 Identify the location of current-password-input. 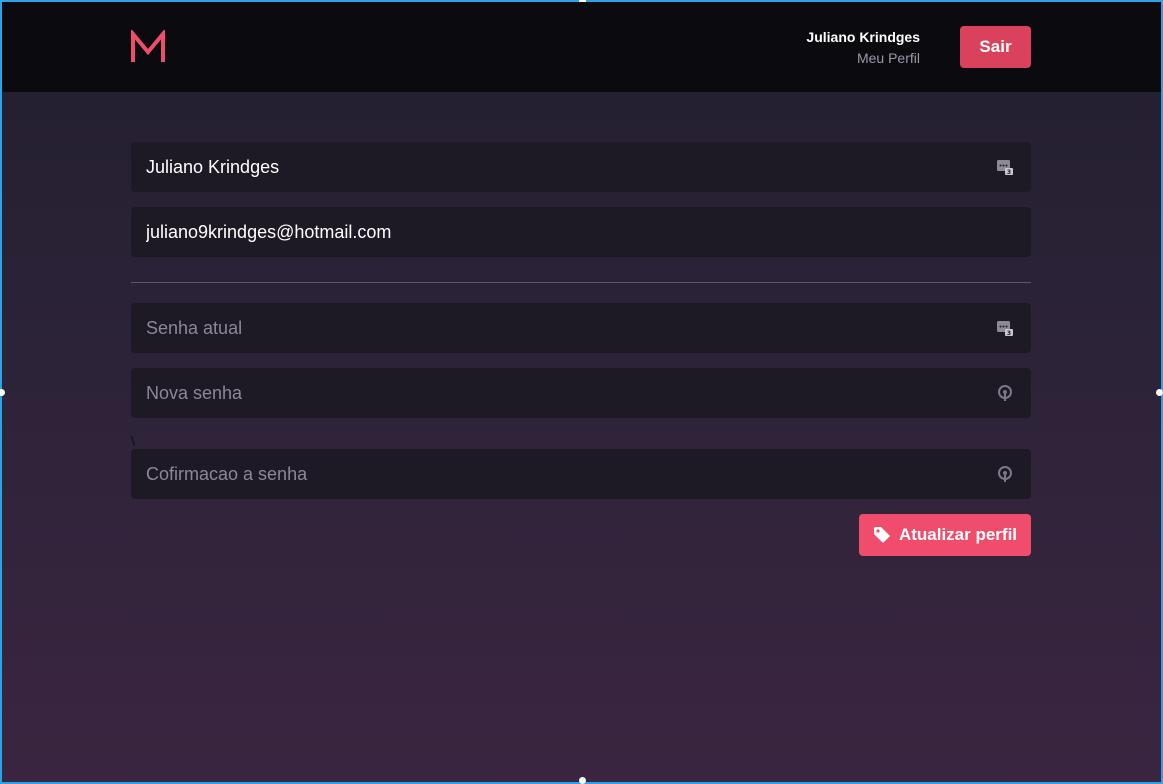
(581, 328).